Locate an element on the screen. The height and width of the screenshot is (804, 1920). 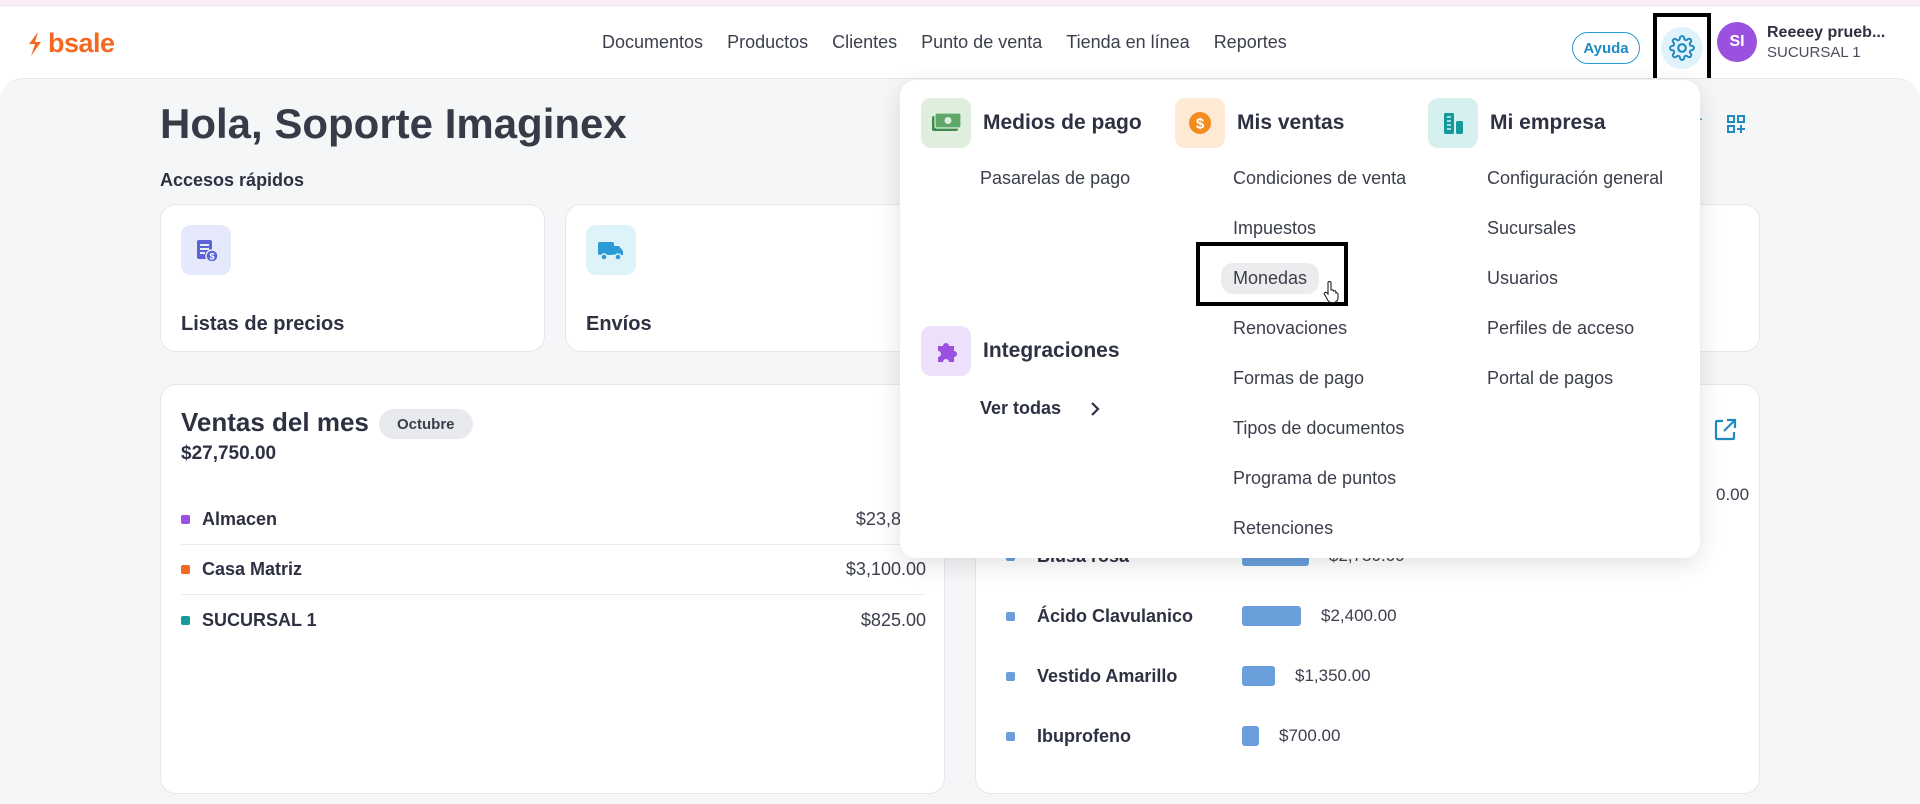
see-all-label: Ver todas is located at coordinates (1021, 408).